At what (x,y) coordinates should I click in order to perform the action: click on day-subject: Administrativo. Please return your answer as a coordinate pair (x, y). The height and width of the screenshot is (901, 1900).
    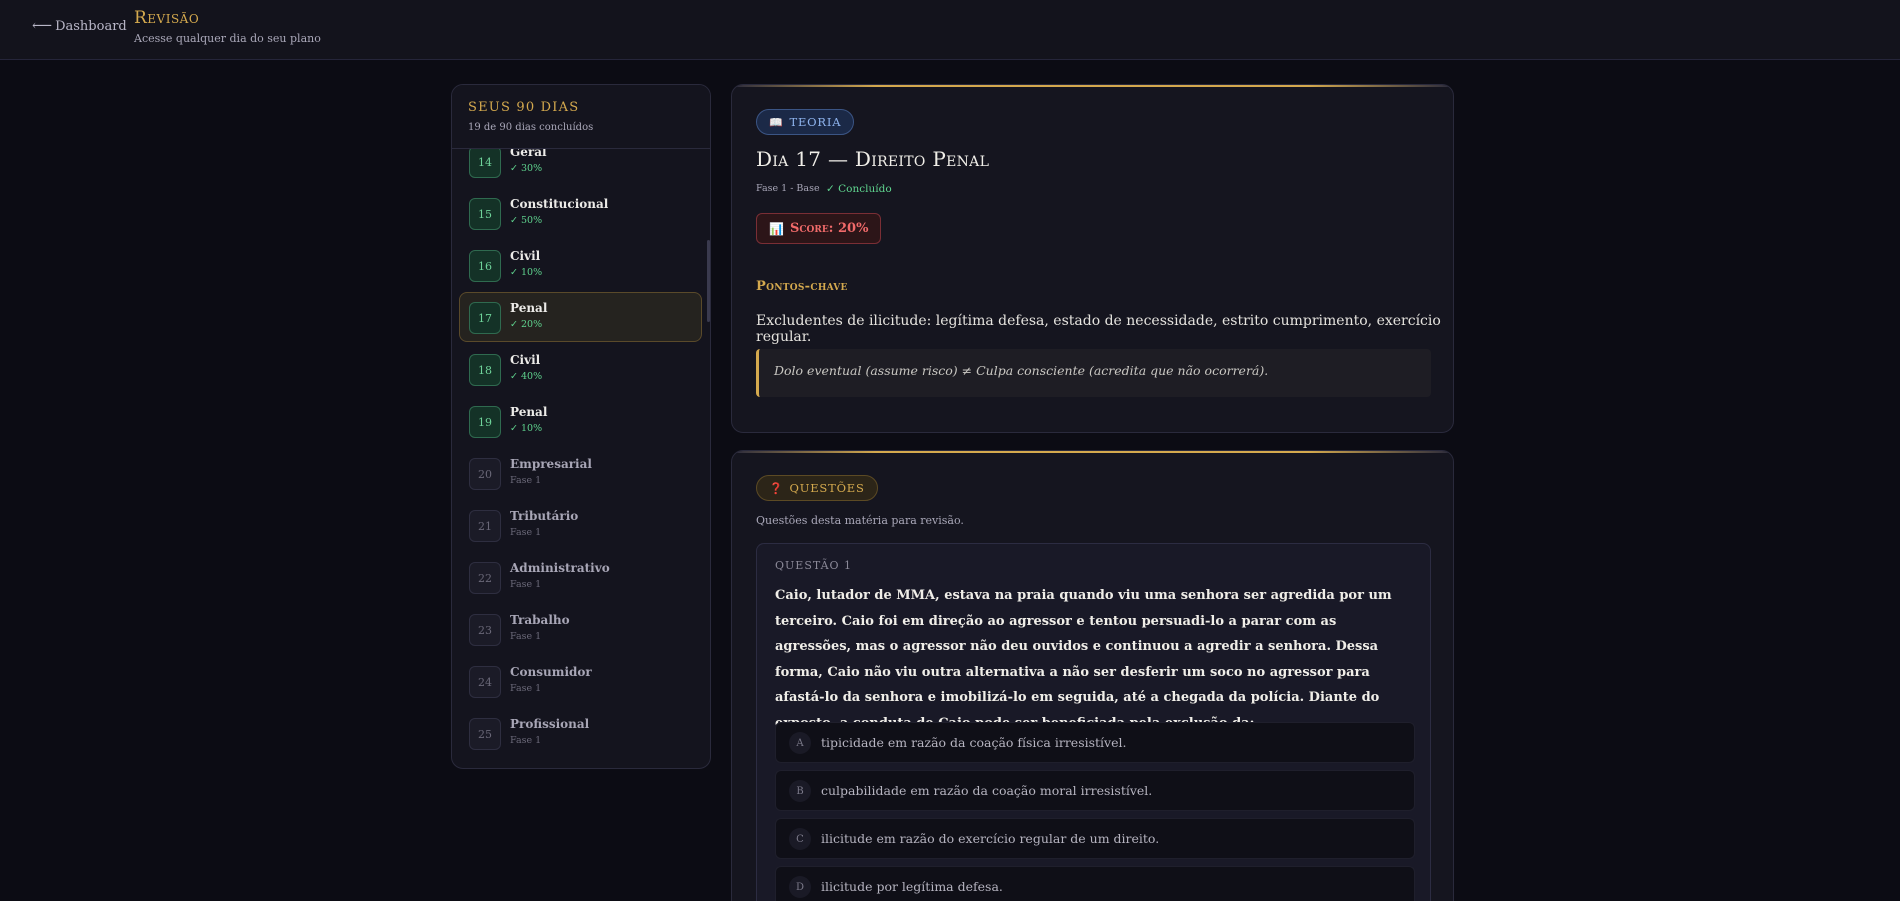
    Looking at the image, I should click on (560, 568).